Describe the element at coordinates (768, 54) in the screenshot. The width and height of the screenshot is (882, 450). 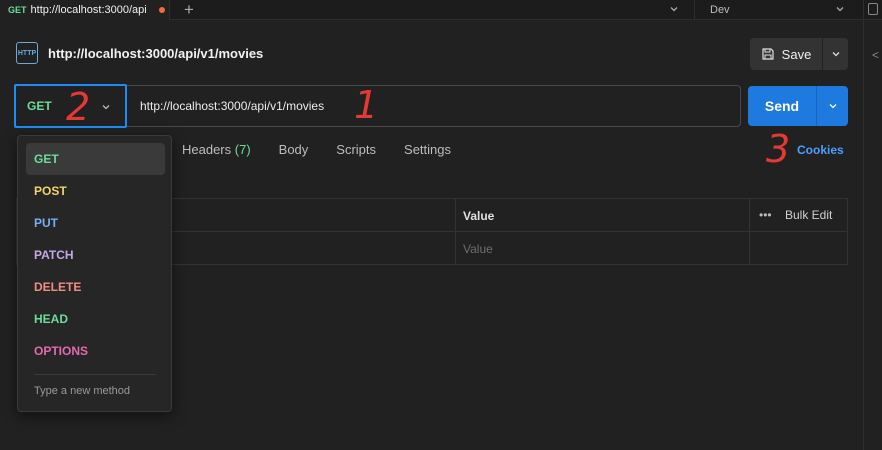
I see `save-icon` at that location.